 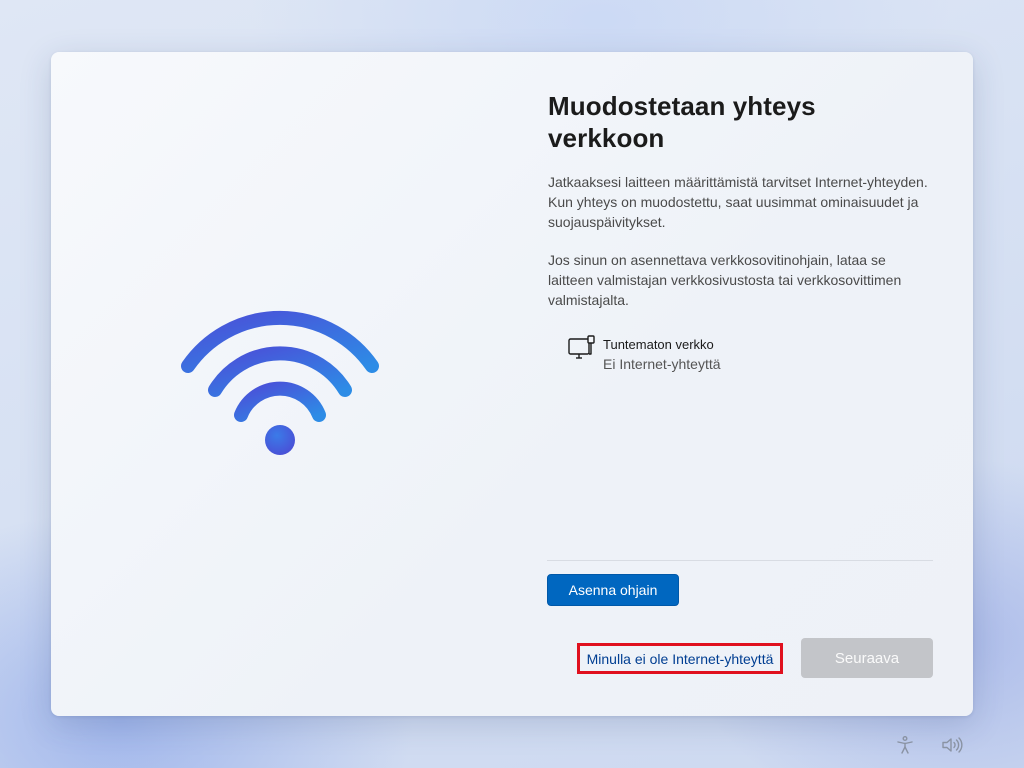 What do you see at coordinates (682, 122) in the screenshot?
I see `page-title: Muodostetaan yhteys verkkoon` at bounding box center [682, 122].